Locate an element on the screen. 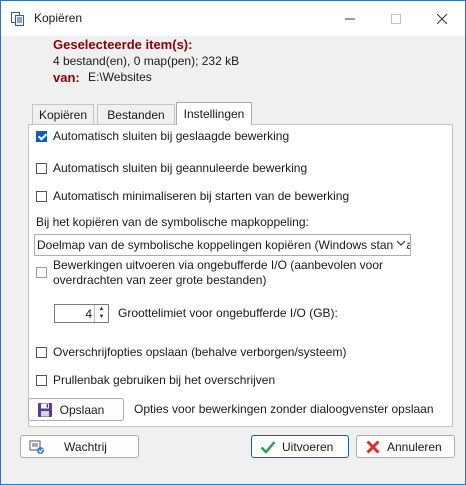 This screenshot has width=466, height=485. maximize-button is located at coordinates (396, 18).